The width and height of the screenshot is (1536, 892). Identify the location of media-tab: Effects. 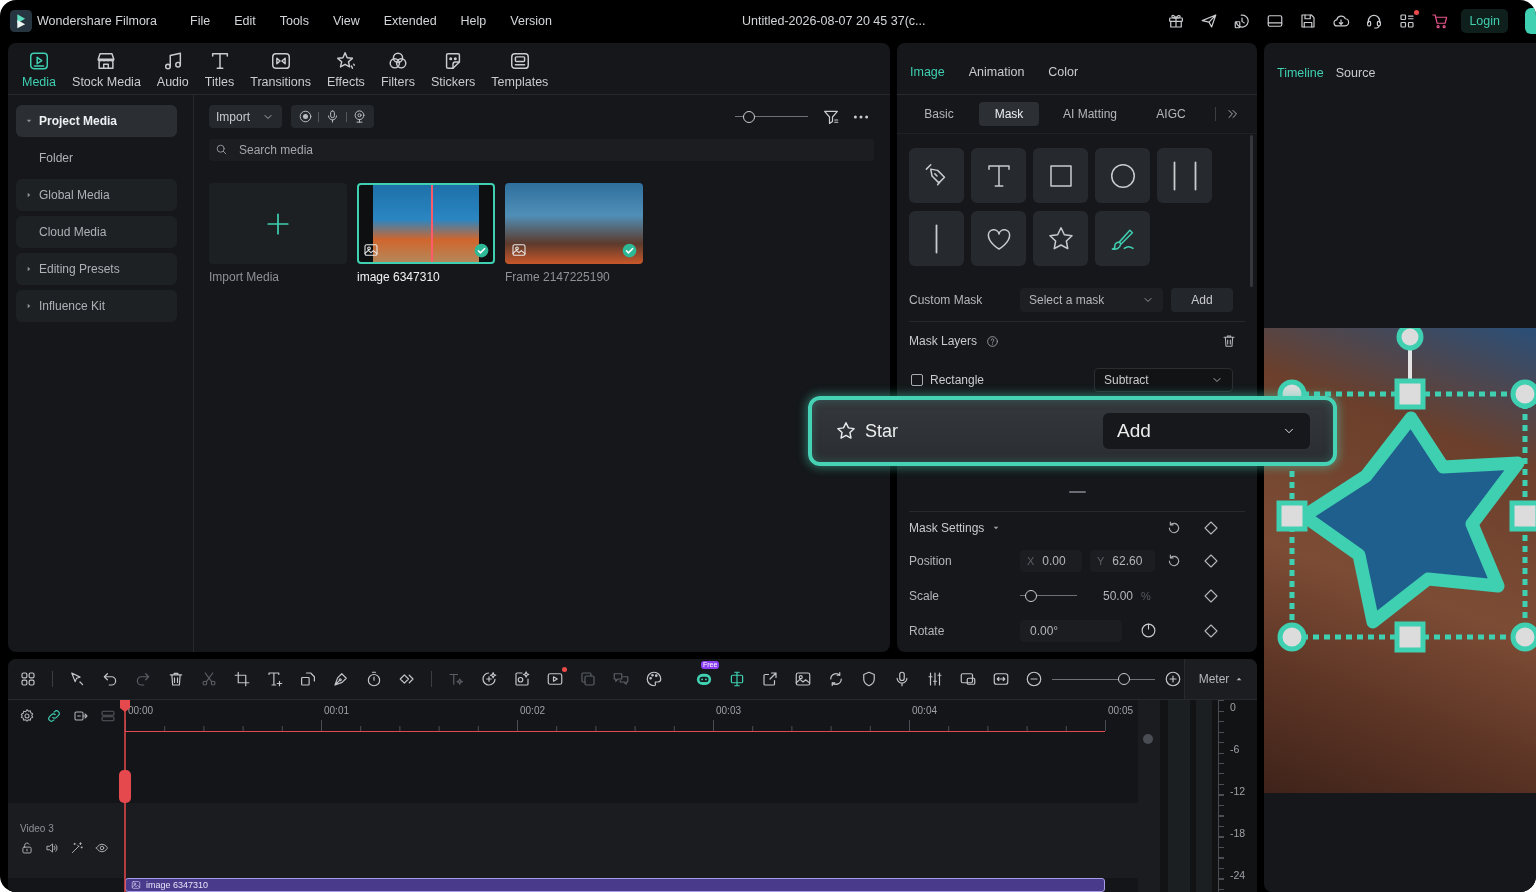
(345, 68).